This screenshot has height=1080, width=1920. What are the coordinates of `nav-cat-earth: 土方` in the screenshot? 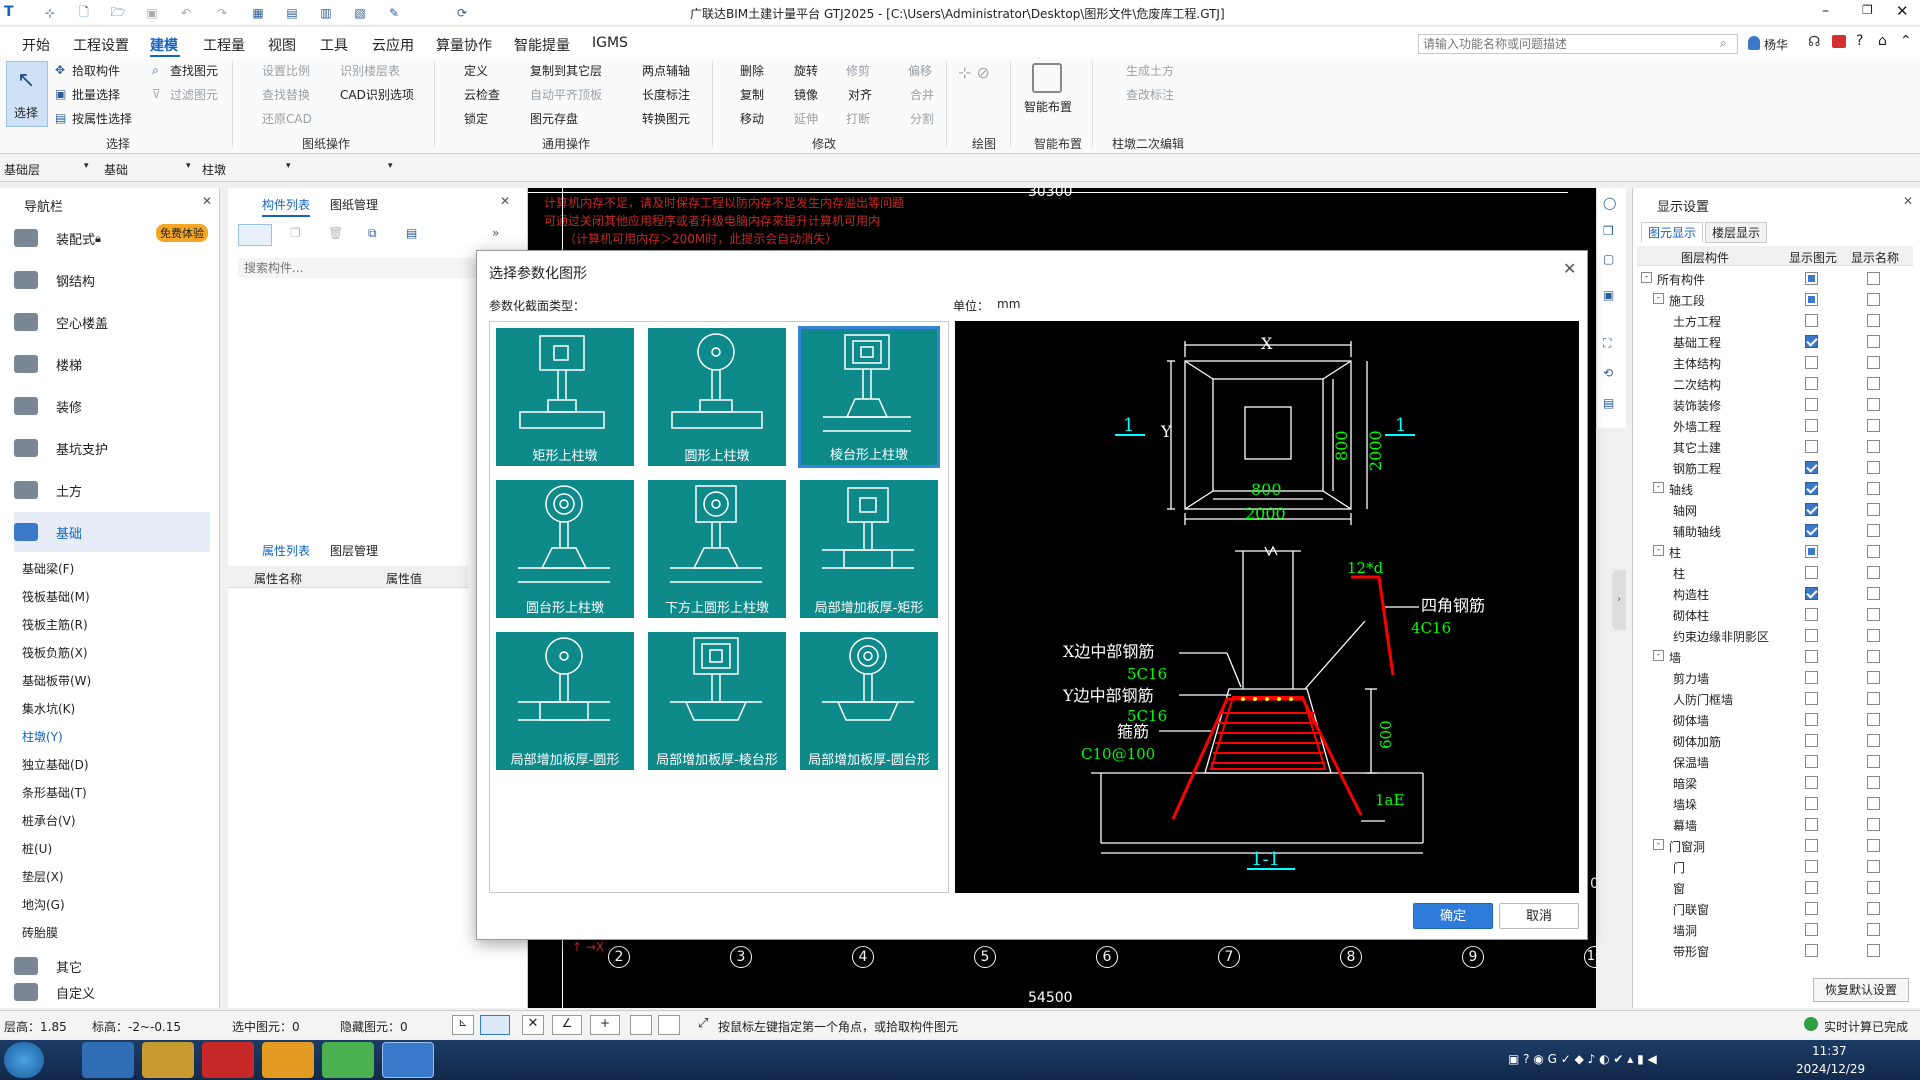 It's located at (112, 490).